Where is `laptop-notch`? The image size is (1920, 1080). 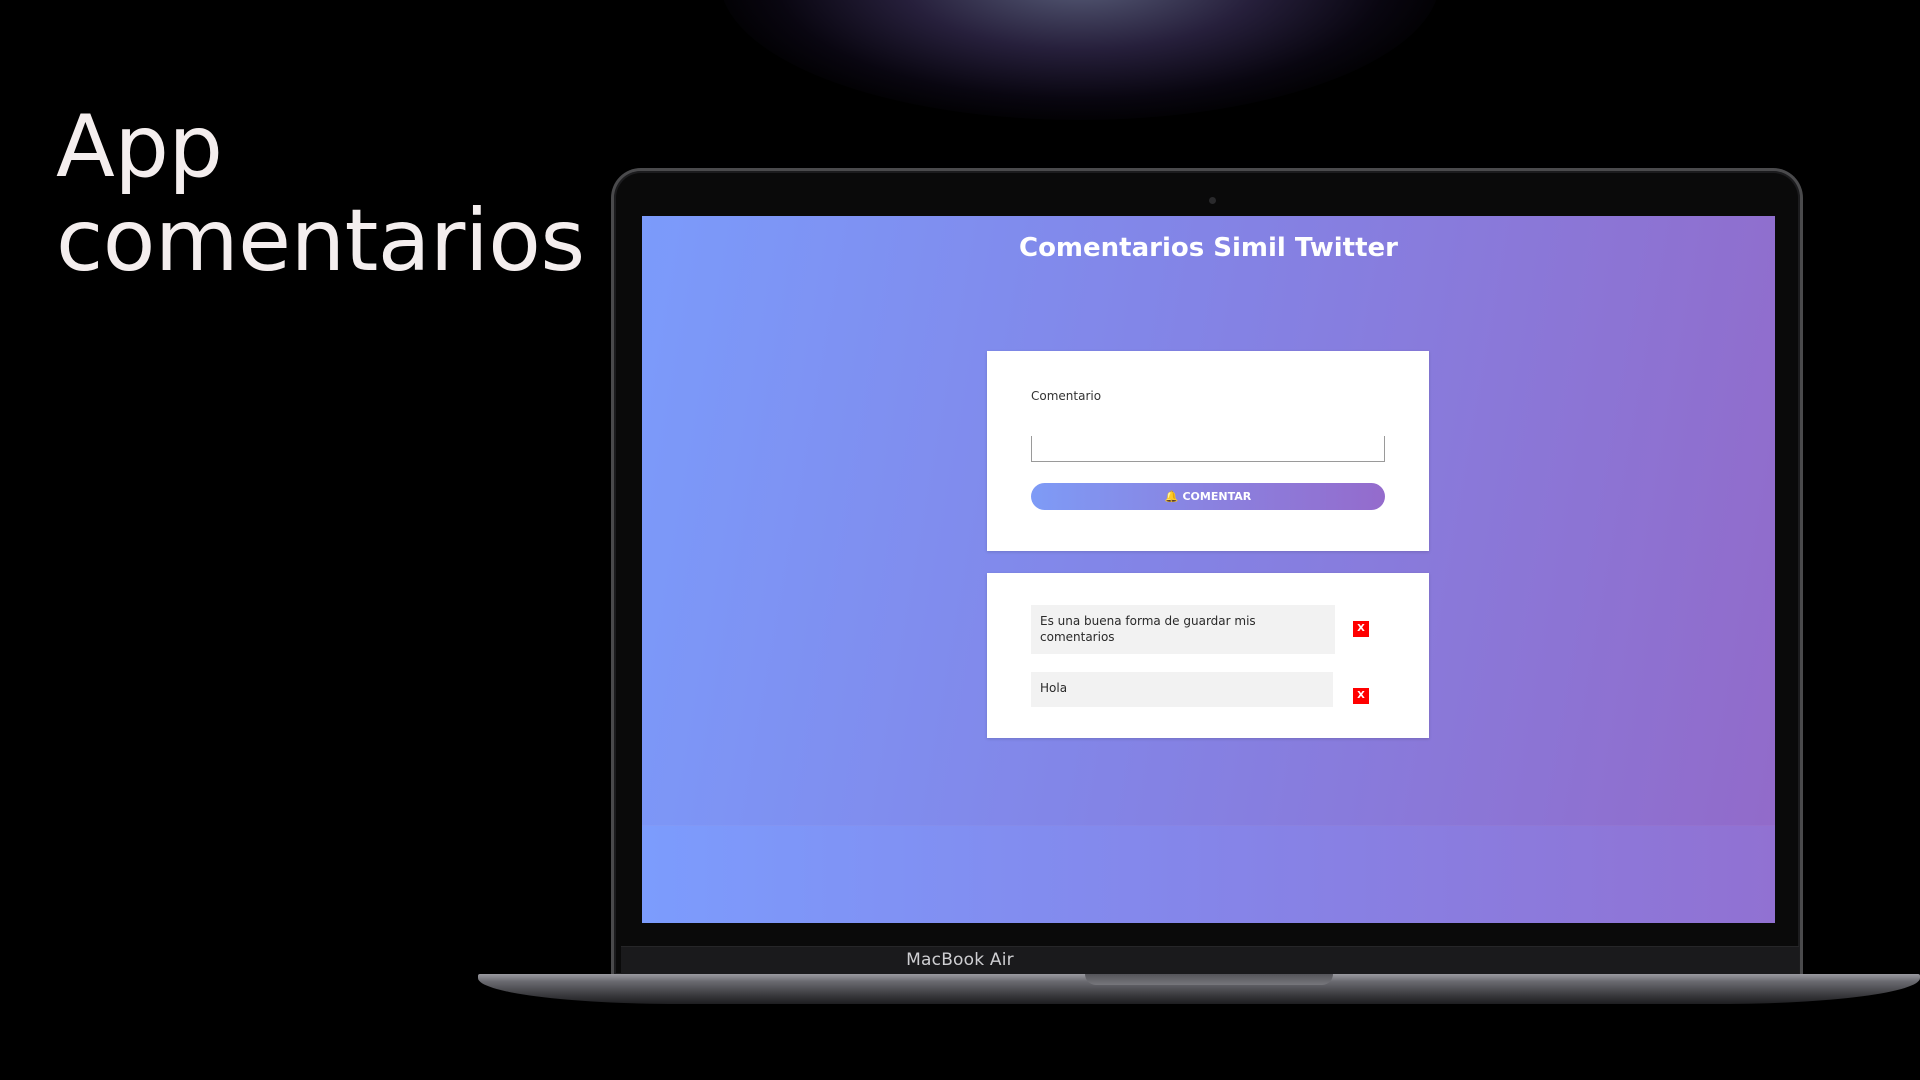
laptop-notch is located at coordinates (1209, 979).